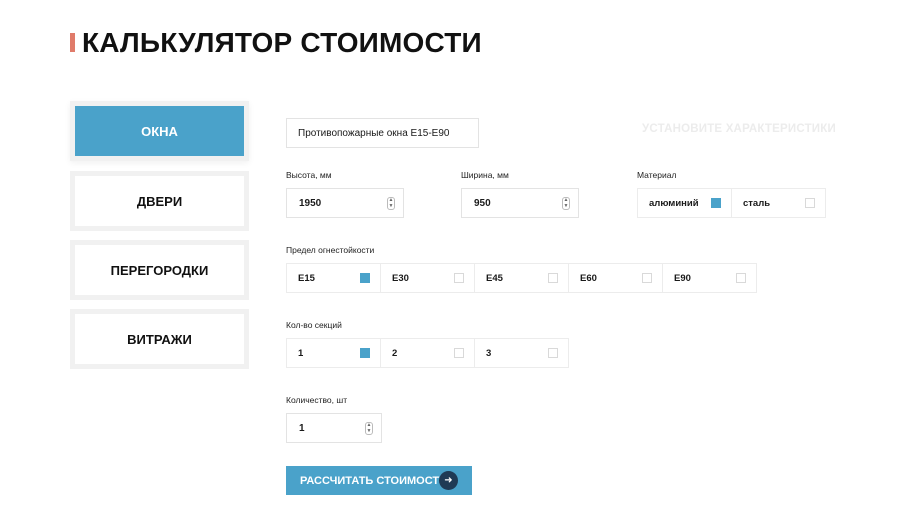  I want to click on option-label: 2, so click(395, 353).